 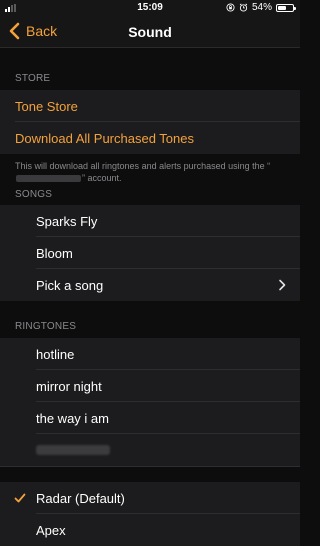 I want to click on navigation-bar: Back Sound, so click(x=150, y=32).